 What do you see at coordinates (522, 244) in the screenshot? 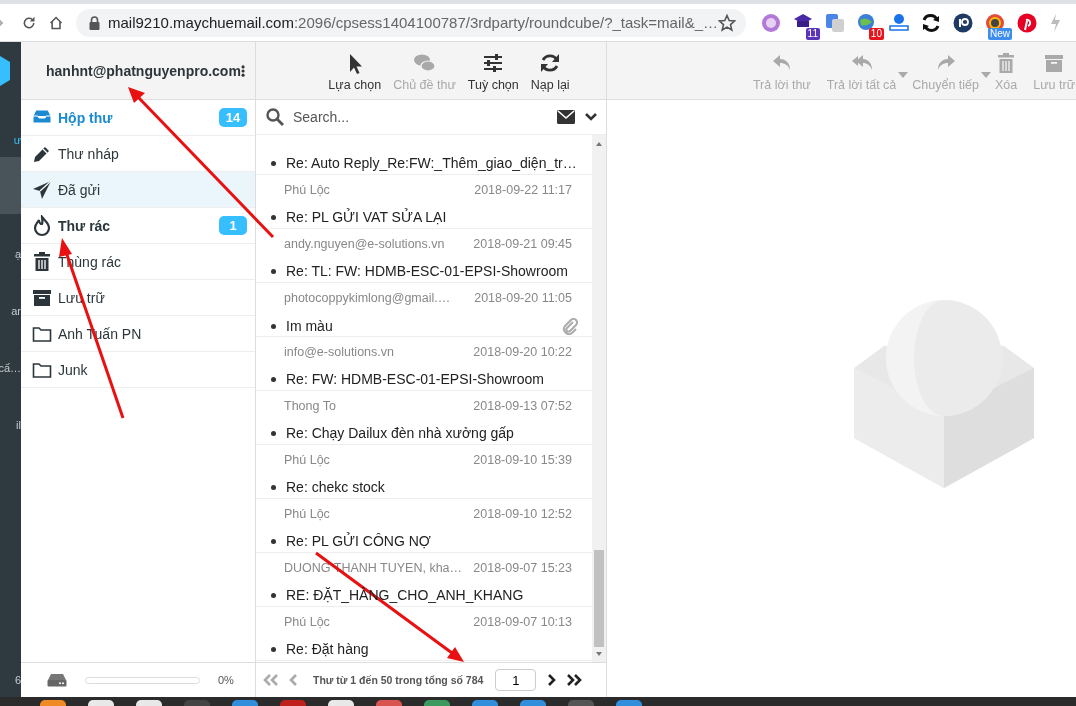
I see `date: 2018-09-21 09:45` at bounding box center [522, 244].